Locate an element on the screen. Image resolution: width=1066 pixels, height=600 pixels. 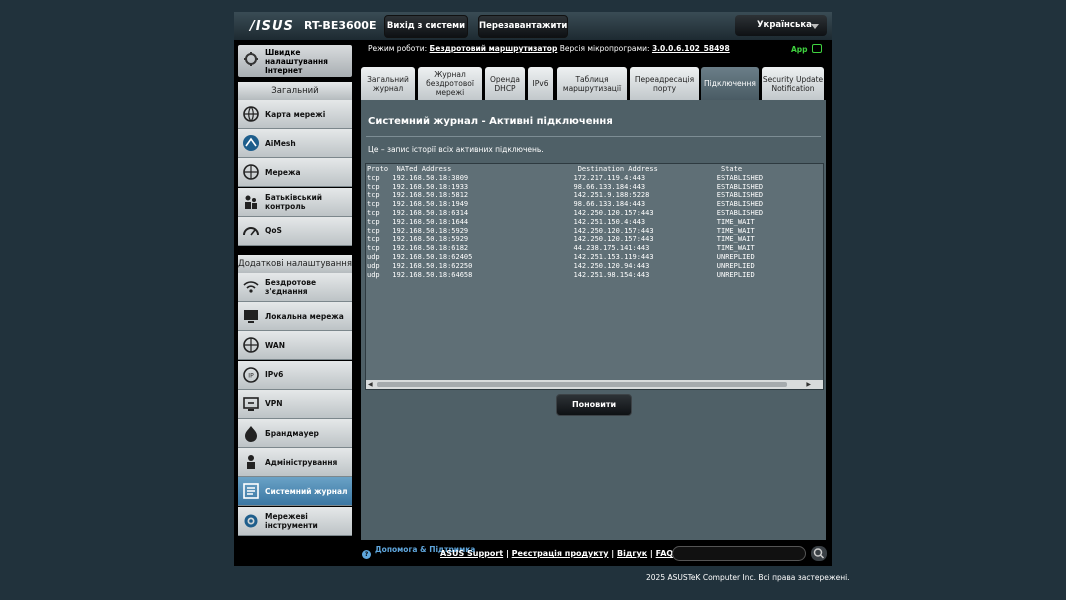
sidebar-item-qos-gauge: QoS is located at coordinates (295, 231).